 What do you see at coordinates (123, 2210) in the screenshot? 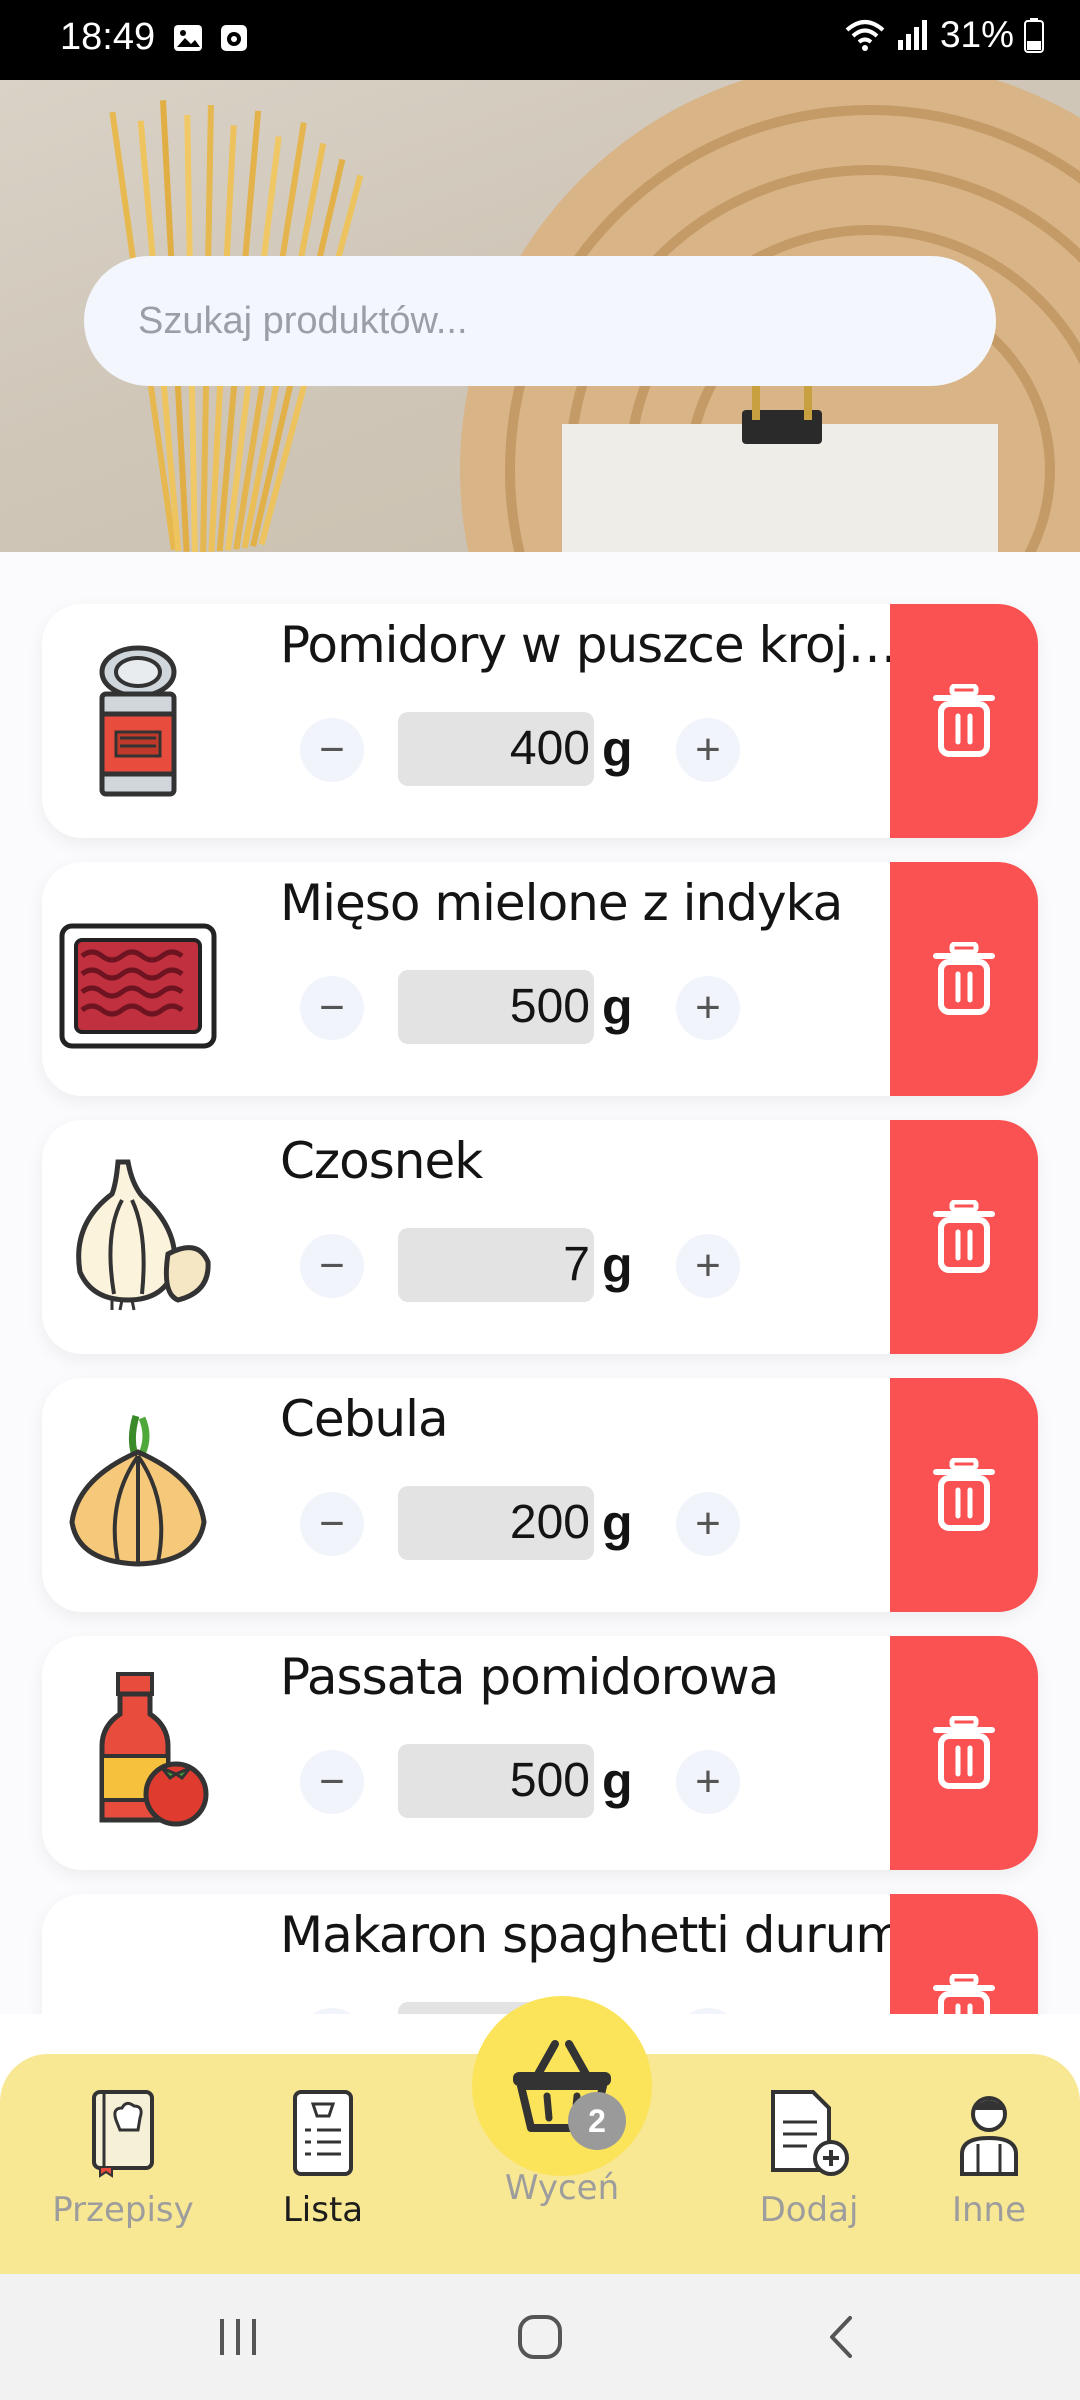
I see `nav-label: Przepisy` at bounding box center [123, 2210].